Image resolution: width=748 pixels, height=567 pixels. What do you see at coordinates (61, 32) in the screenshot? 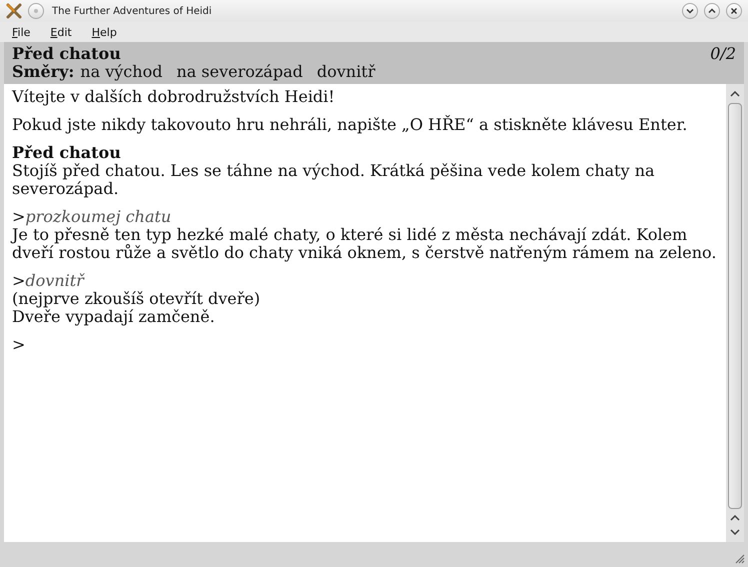
I see `menu-item: Edit` at bounding box center [61, 32].